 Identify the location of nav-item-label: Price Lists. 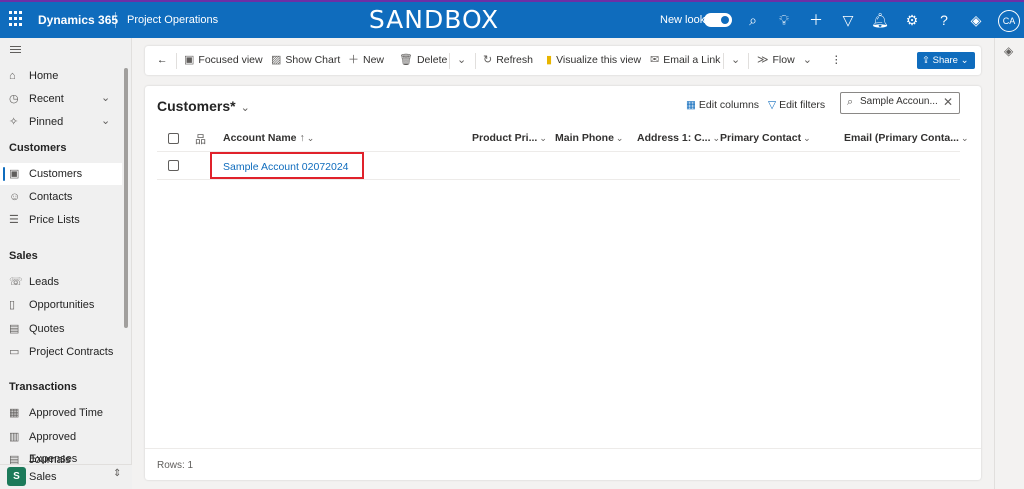
(54, 220).